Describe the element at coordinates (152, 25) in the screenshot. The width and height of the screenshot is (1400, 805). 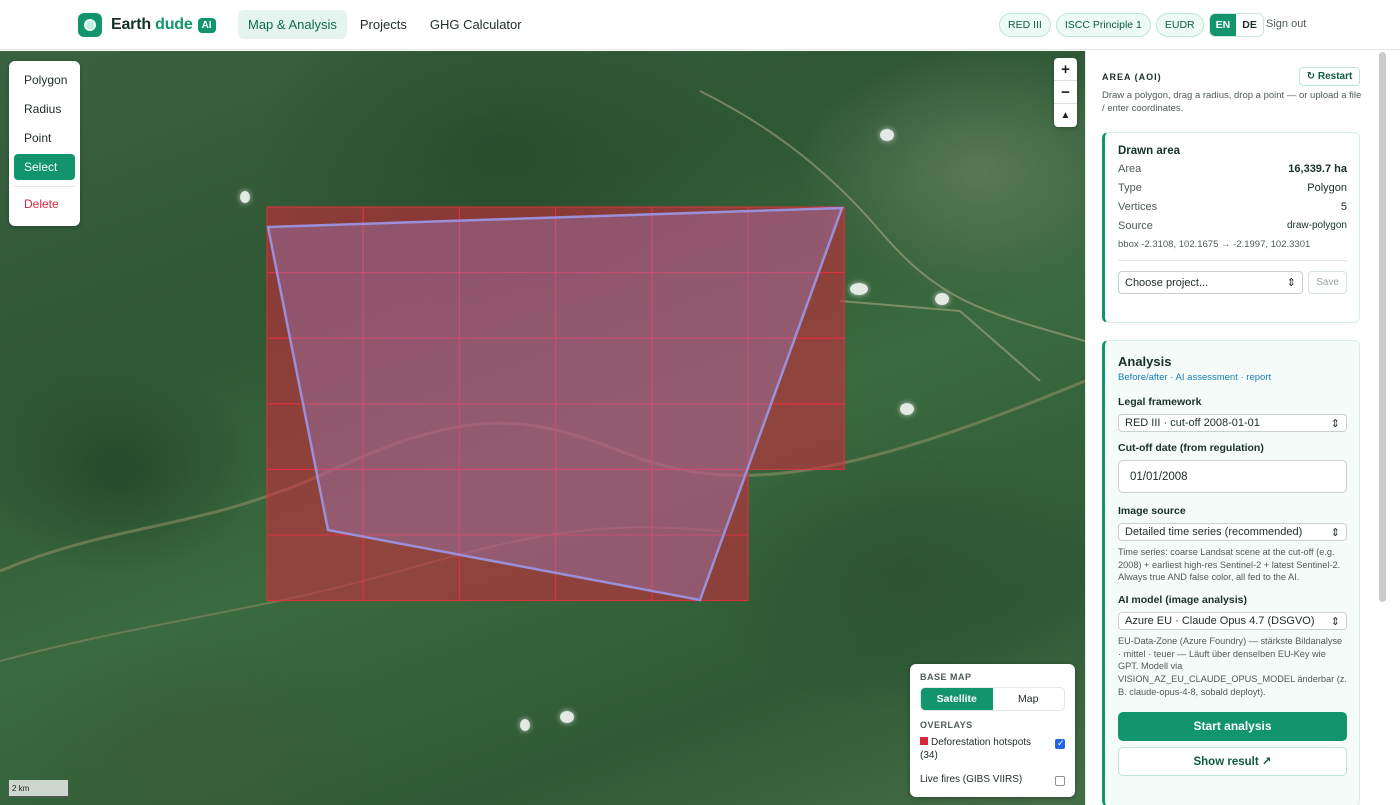
I see `app-name: Earth dude` at that location.